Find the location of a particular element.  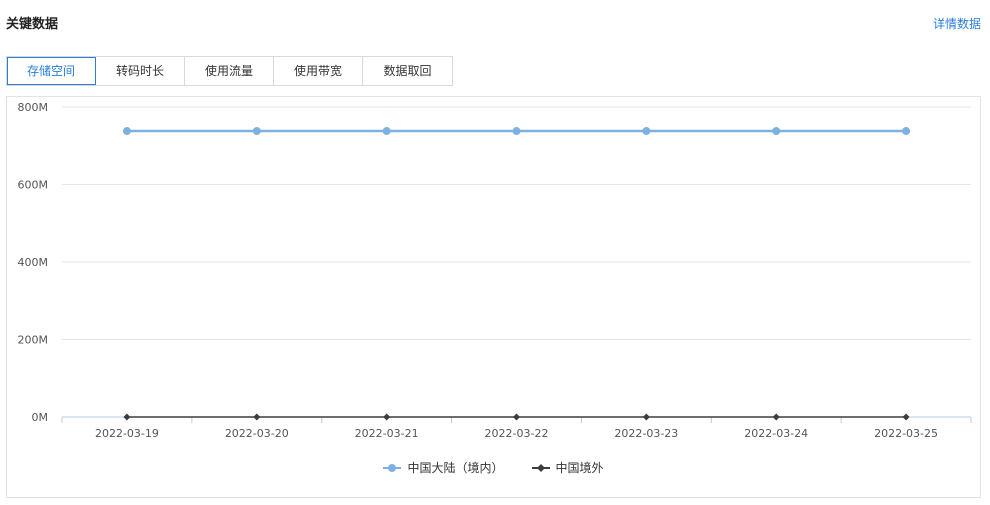

tab-storage-space: 存储空间 is located at coordinates (51, 71).